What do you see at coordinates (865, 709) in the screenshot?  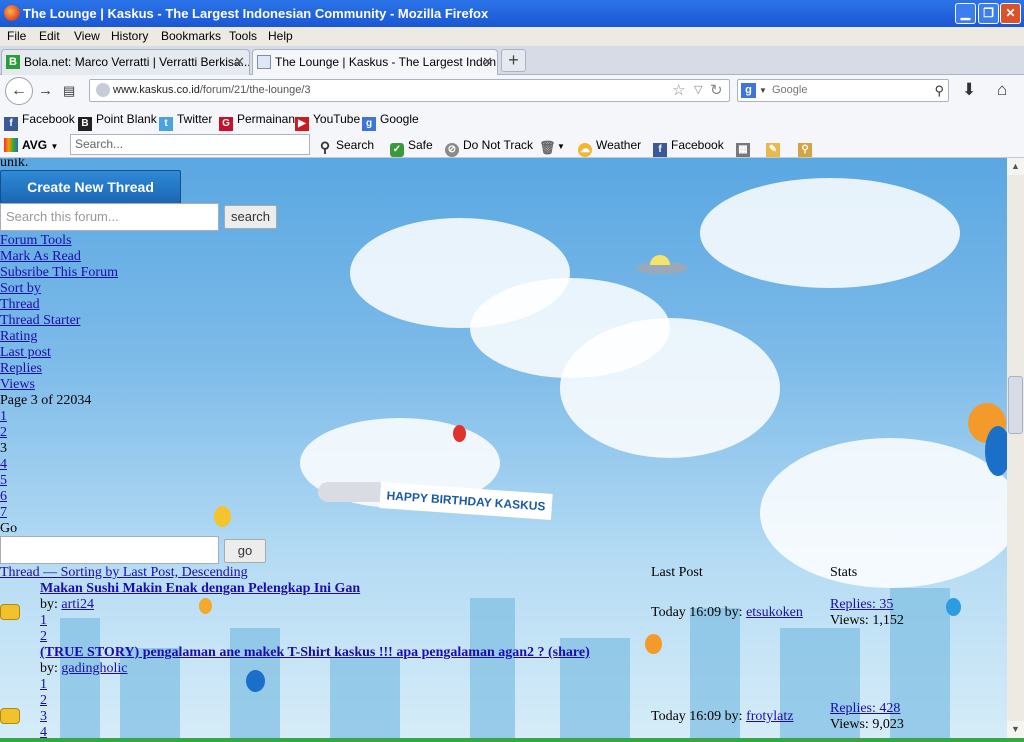 I see `thread-replies-link: Replies: 428` at bounding box center [865, 709].